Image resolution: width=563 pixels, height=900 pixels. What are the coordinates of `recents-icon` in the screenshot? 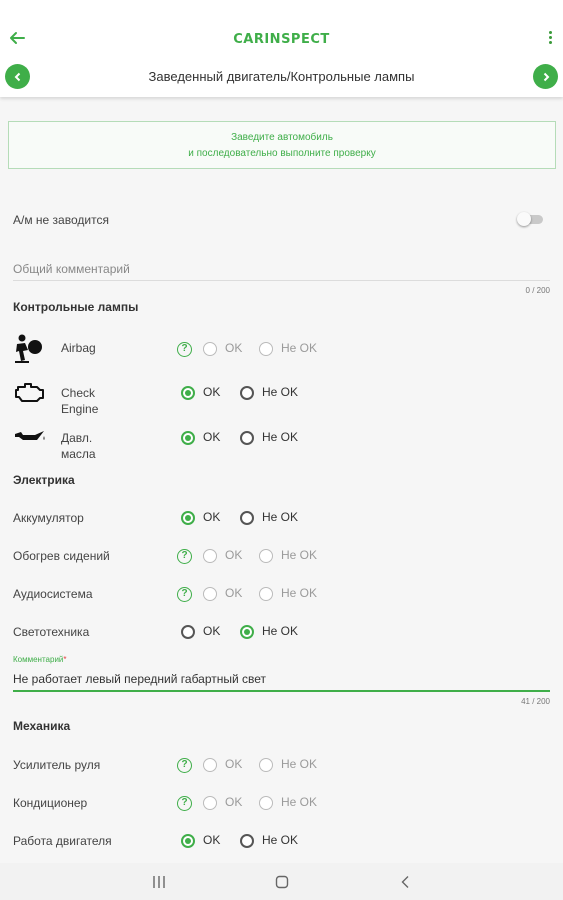 It's located at (159, 882).